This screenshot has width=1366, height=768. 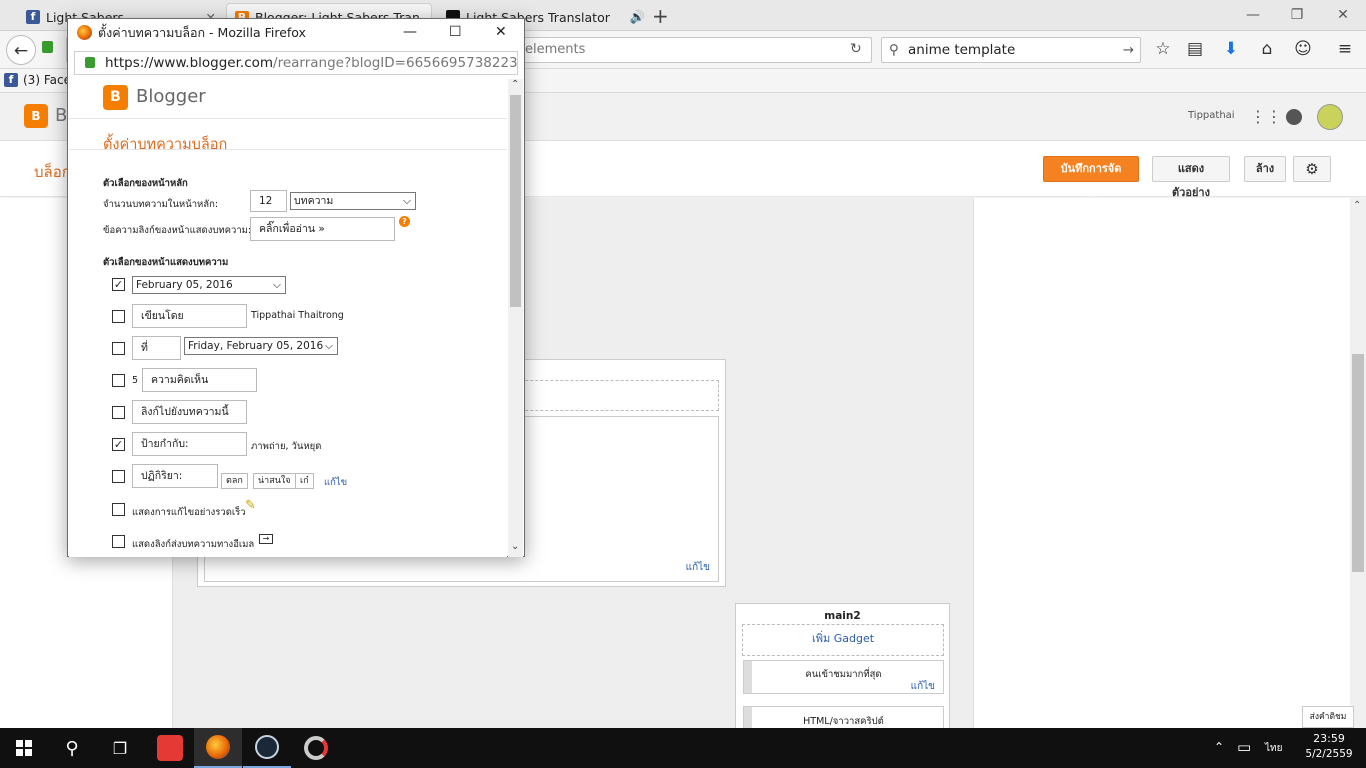 I want to click on task-view-icon: ❐, so click(x=120, y=748).